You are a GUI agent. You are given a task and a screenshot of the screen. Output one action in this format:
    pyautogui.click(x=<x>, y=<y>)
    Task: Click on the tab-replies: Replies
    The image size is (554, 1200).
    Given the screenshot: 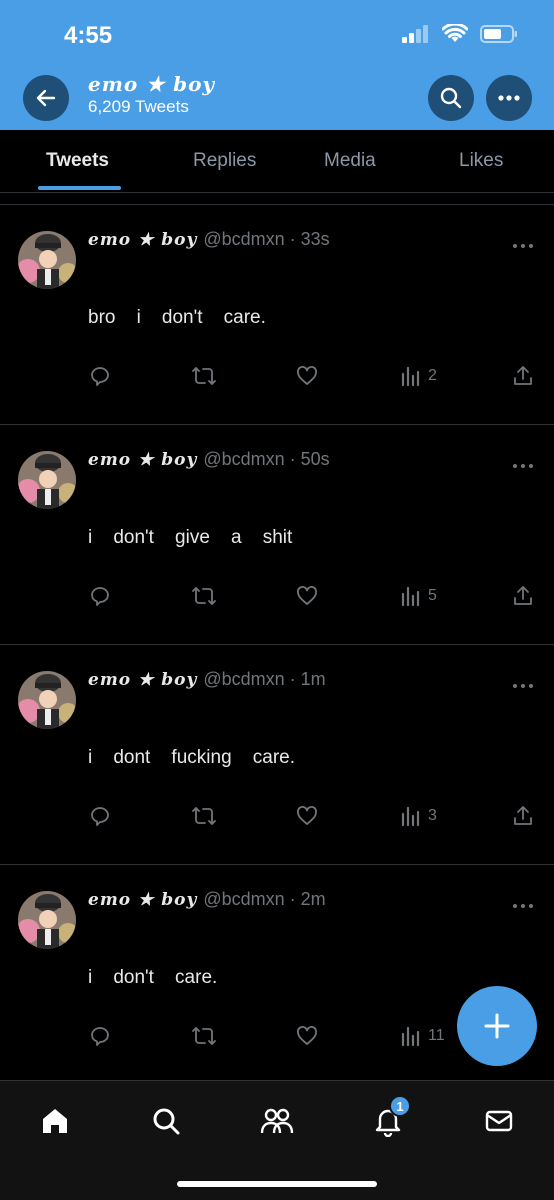 What is the action you would take?
    pyautogui.click(x=224, y=161)
    